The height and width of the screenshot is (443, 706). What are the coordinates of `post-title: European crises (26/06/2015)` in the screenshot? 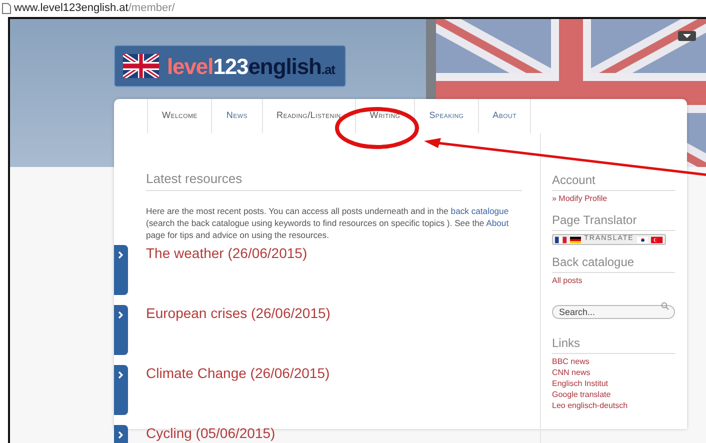 It's located at (238, 312).